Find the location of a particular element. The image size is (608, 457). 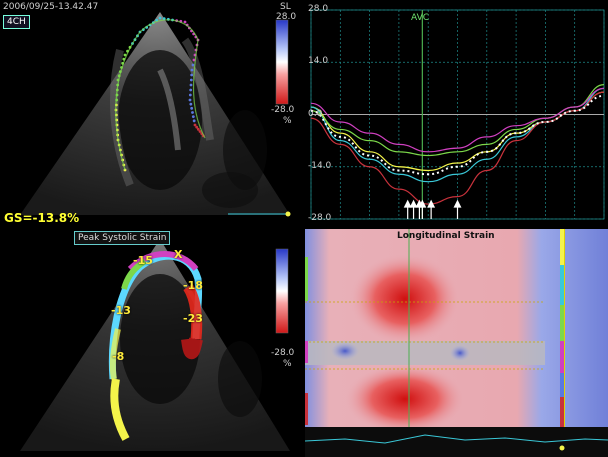

y-tick-label: 0.0 is located at coordinates (315, 113).